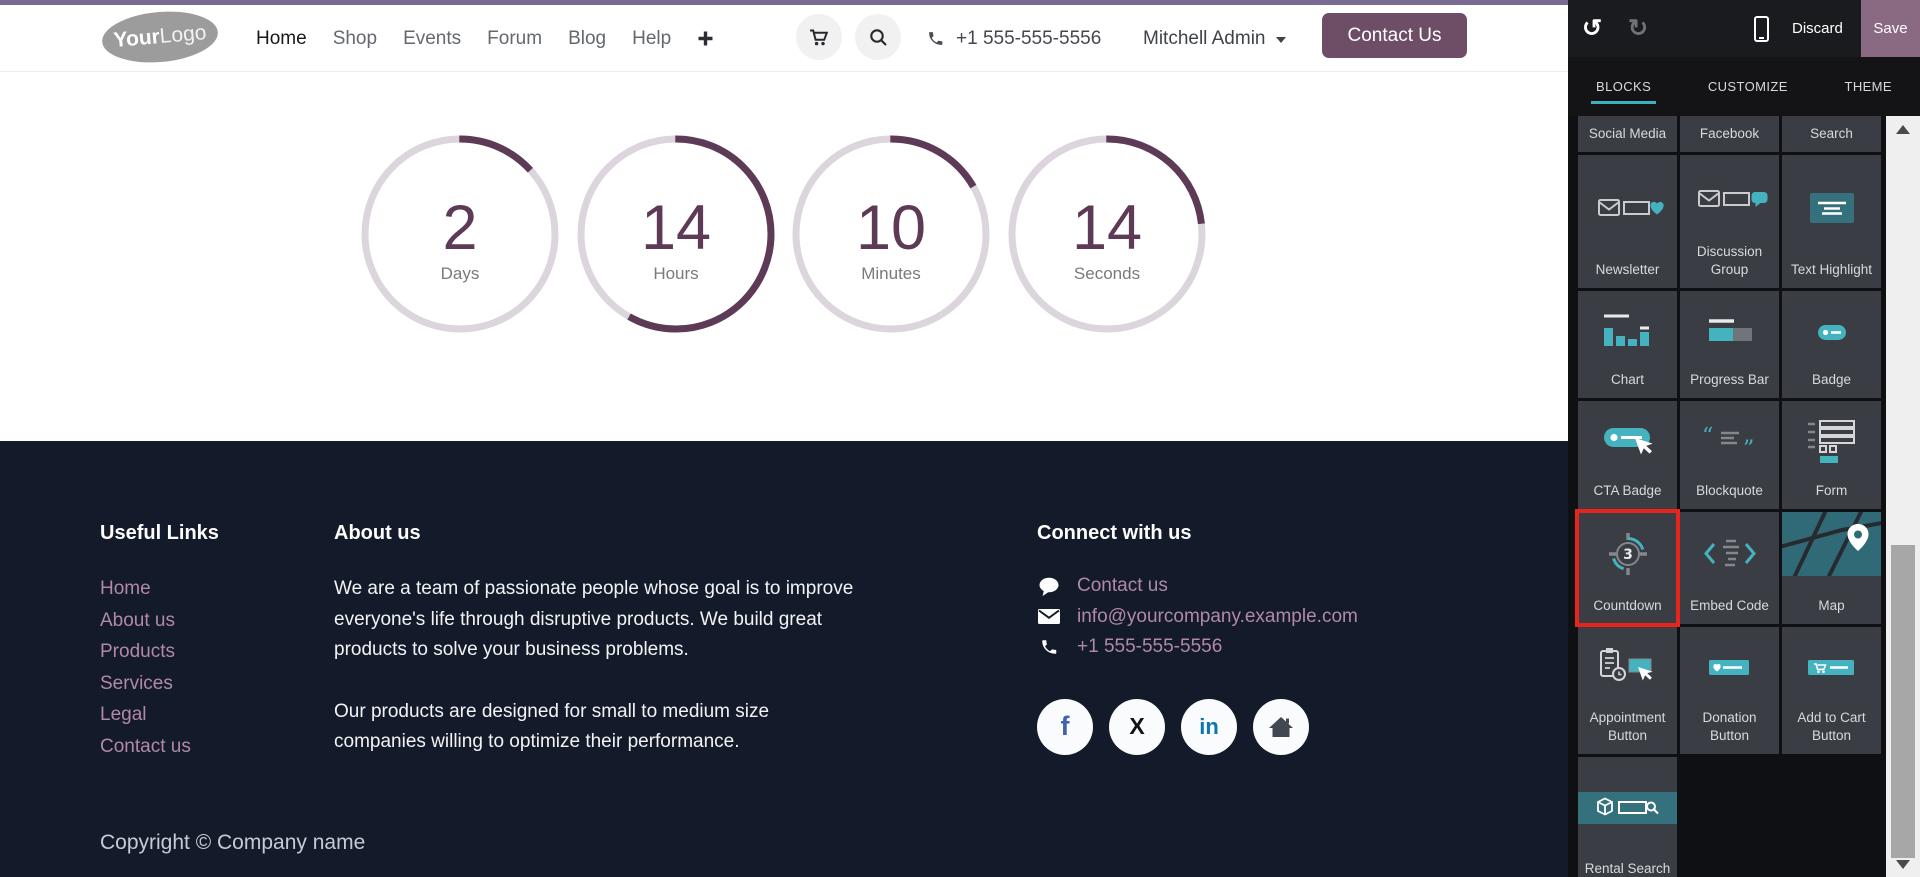 The image size is (1920, 877). I want to click on x-twitter-icon: X, so click(1137, 726).